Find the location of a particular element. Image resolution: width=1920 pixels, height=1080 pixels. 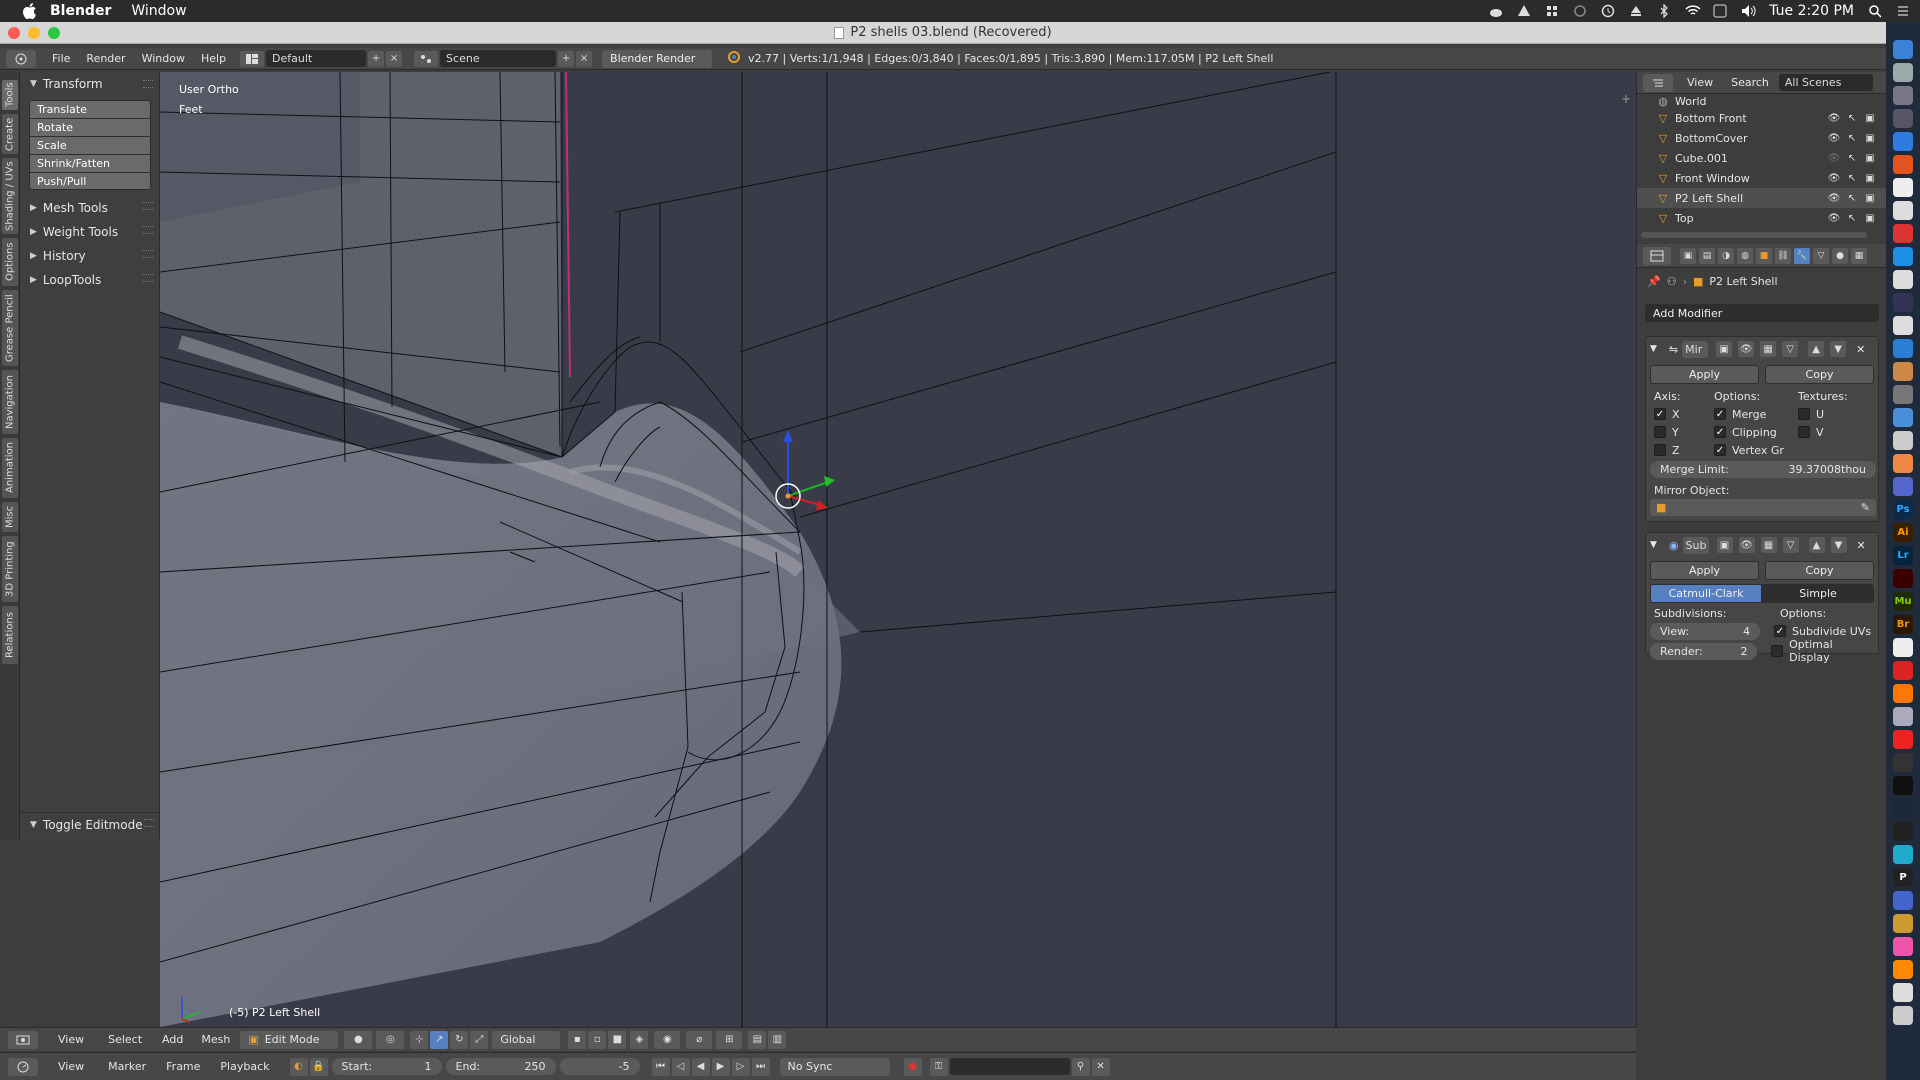

data-tab-icon: ▽ is located at coordinates (1821, 255).